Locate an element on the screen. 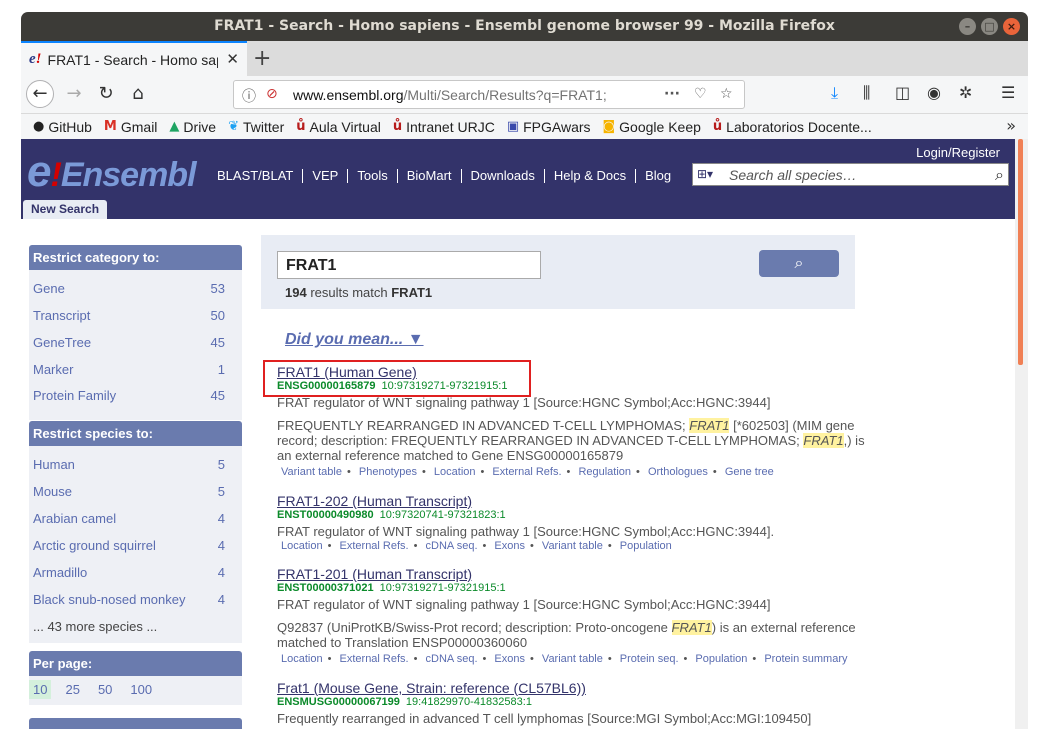 Image resolution: width=1048 pixels, height=747 pixels. tab-close-icon: ✕ is located at coordinates (232, 59).